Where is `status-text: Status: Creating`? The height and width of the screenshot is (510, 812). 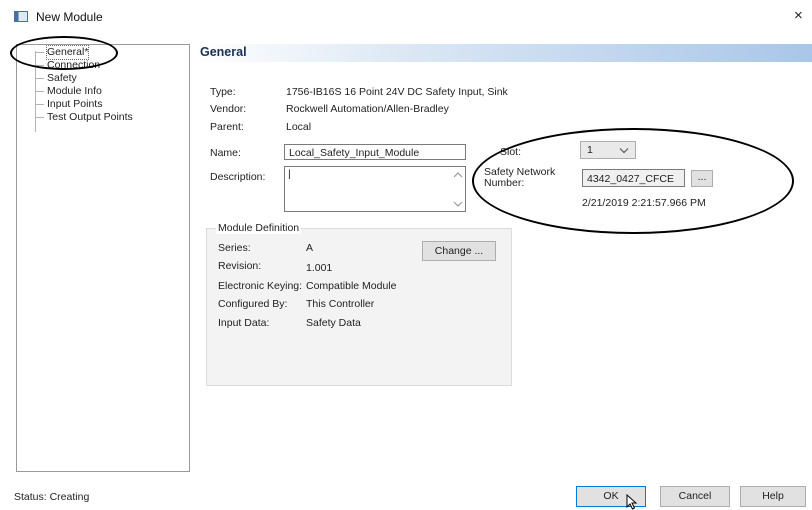
status-text: Status: Creating is located at coordinates (52, 497).